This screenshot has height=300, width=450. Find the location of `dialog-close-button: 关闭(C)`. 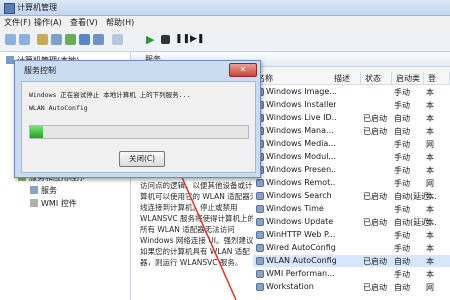

dialog-close-button: 关闭(C) is located at coordinates (142, 159).